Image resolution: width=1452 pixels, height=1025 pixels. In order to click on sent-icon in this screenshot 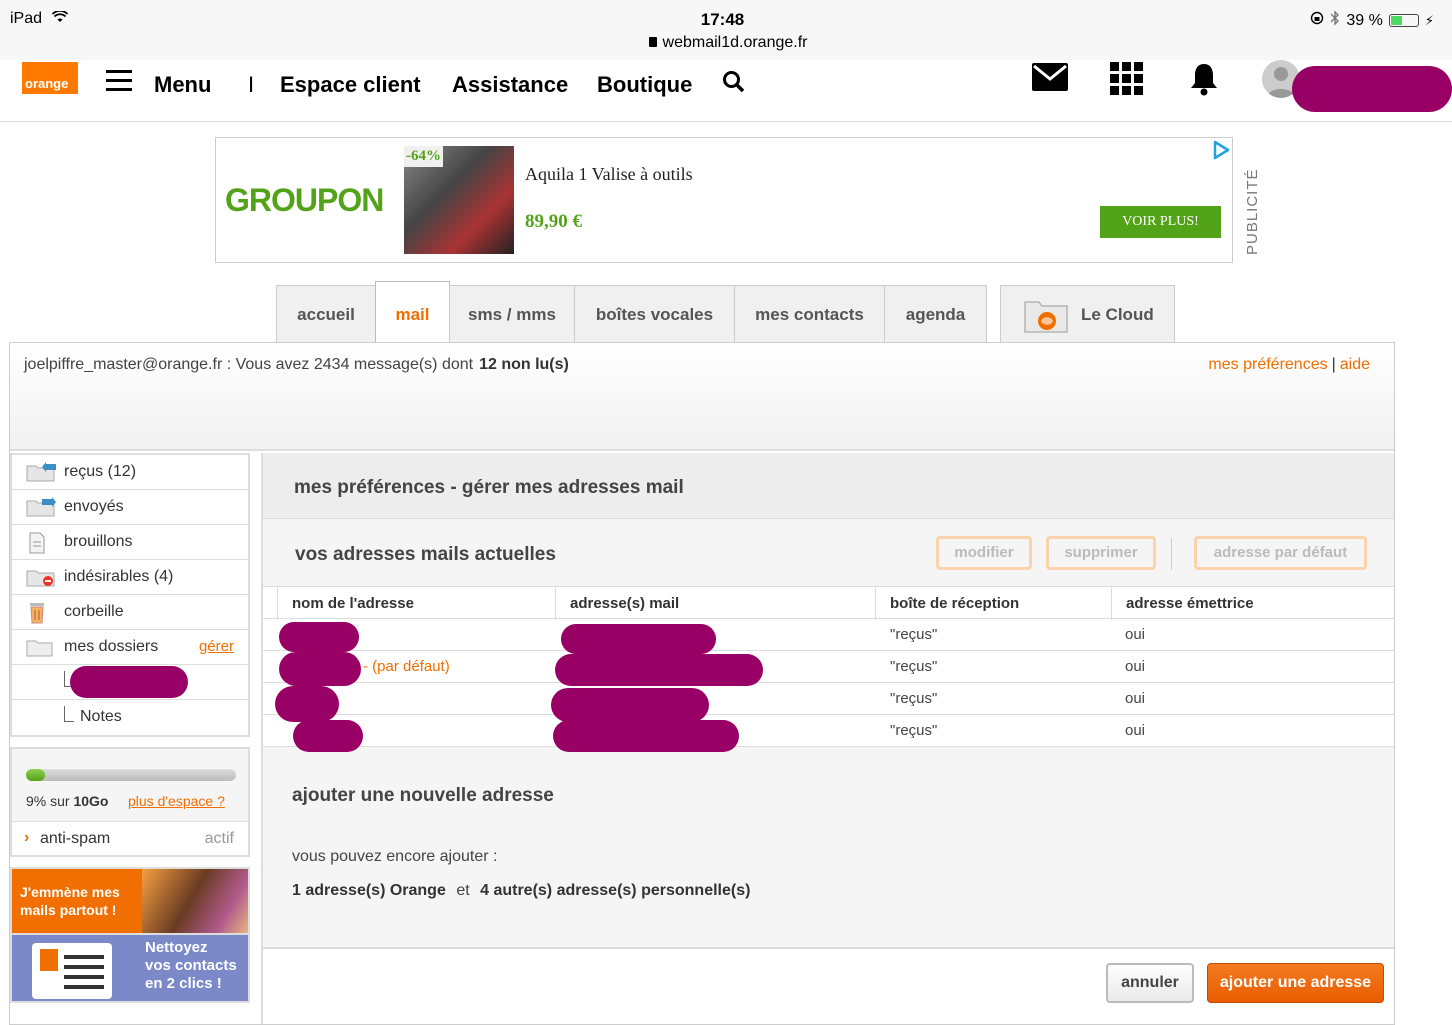, I will do `click(41, 507)`.